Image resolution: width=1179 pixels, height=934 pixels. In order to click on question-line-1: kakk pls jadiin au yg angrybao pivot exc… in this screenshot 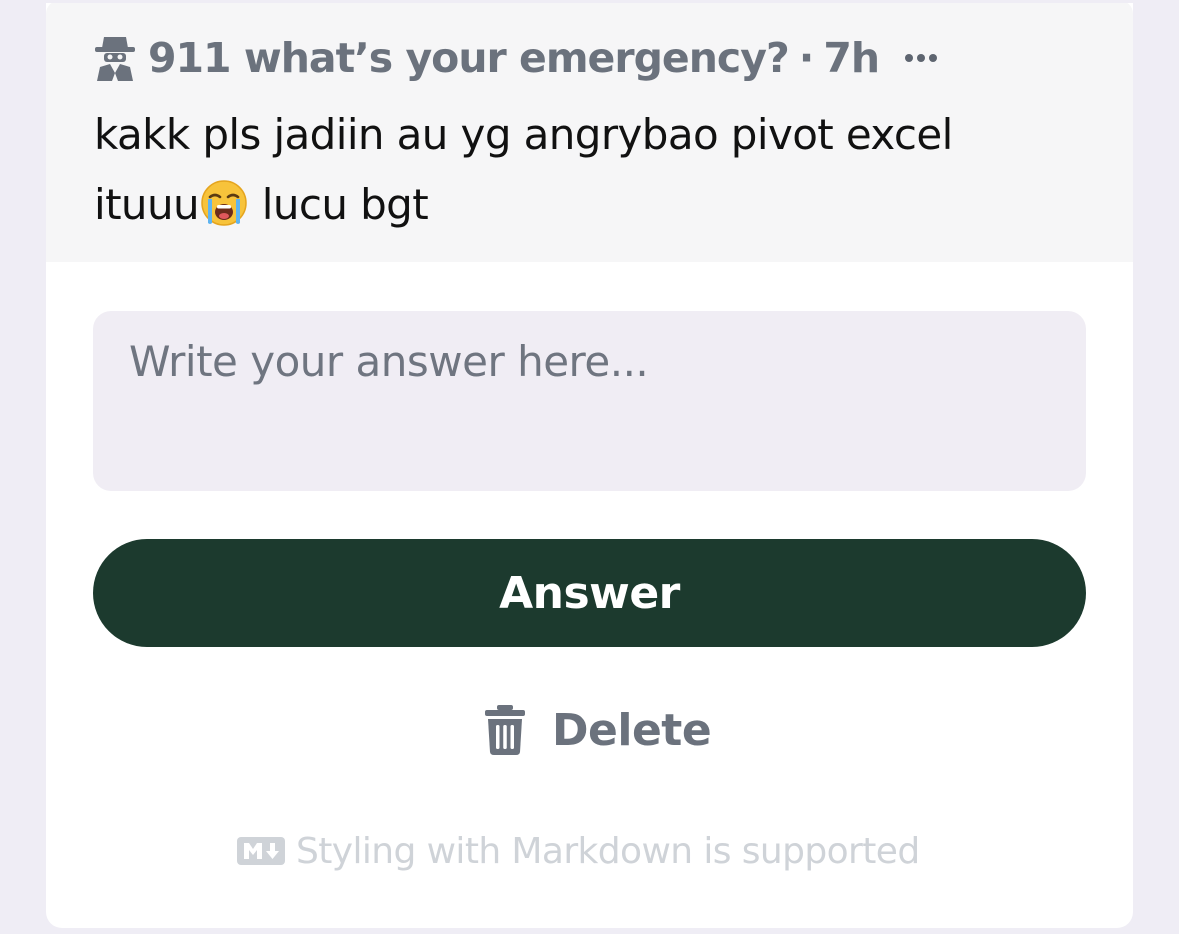, I will do `click(523, 134)`.